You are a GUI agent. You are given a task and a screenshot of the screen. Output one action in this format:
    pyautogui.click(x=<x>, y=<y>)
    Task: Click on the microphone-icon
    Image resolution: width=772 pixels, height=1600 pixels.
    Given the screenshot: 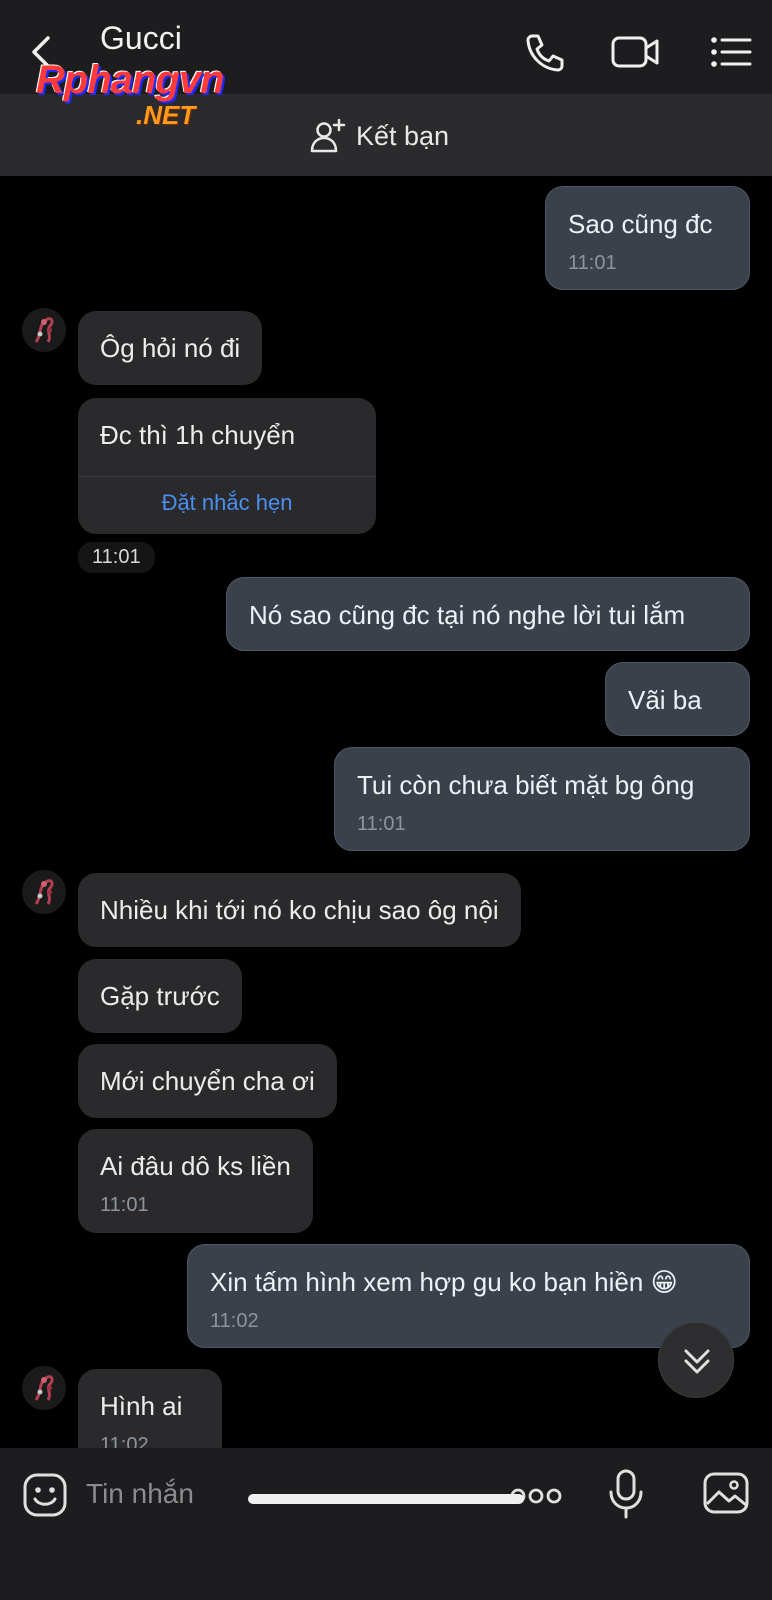 What is the action you would take?
    pyautogui.click(x=626, y=1494)
    